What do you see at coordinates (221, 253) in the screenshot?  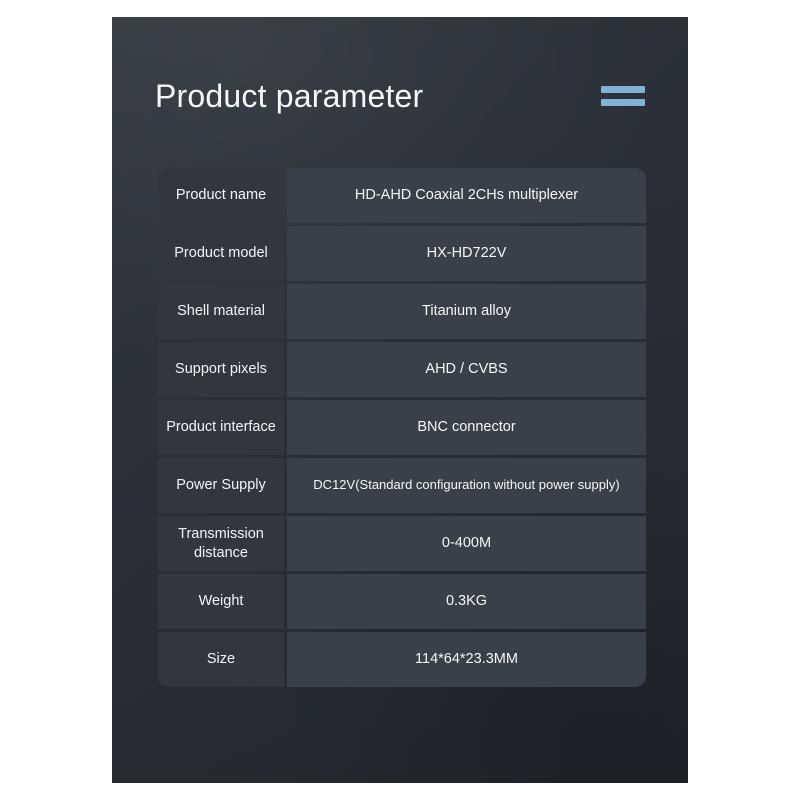 I see `spec-label: Product model` at bounding box center [221, 253].